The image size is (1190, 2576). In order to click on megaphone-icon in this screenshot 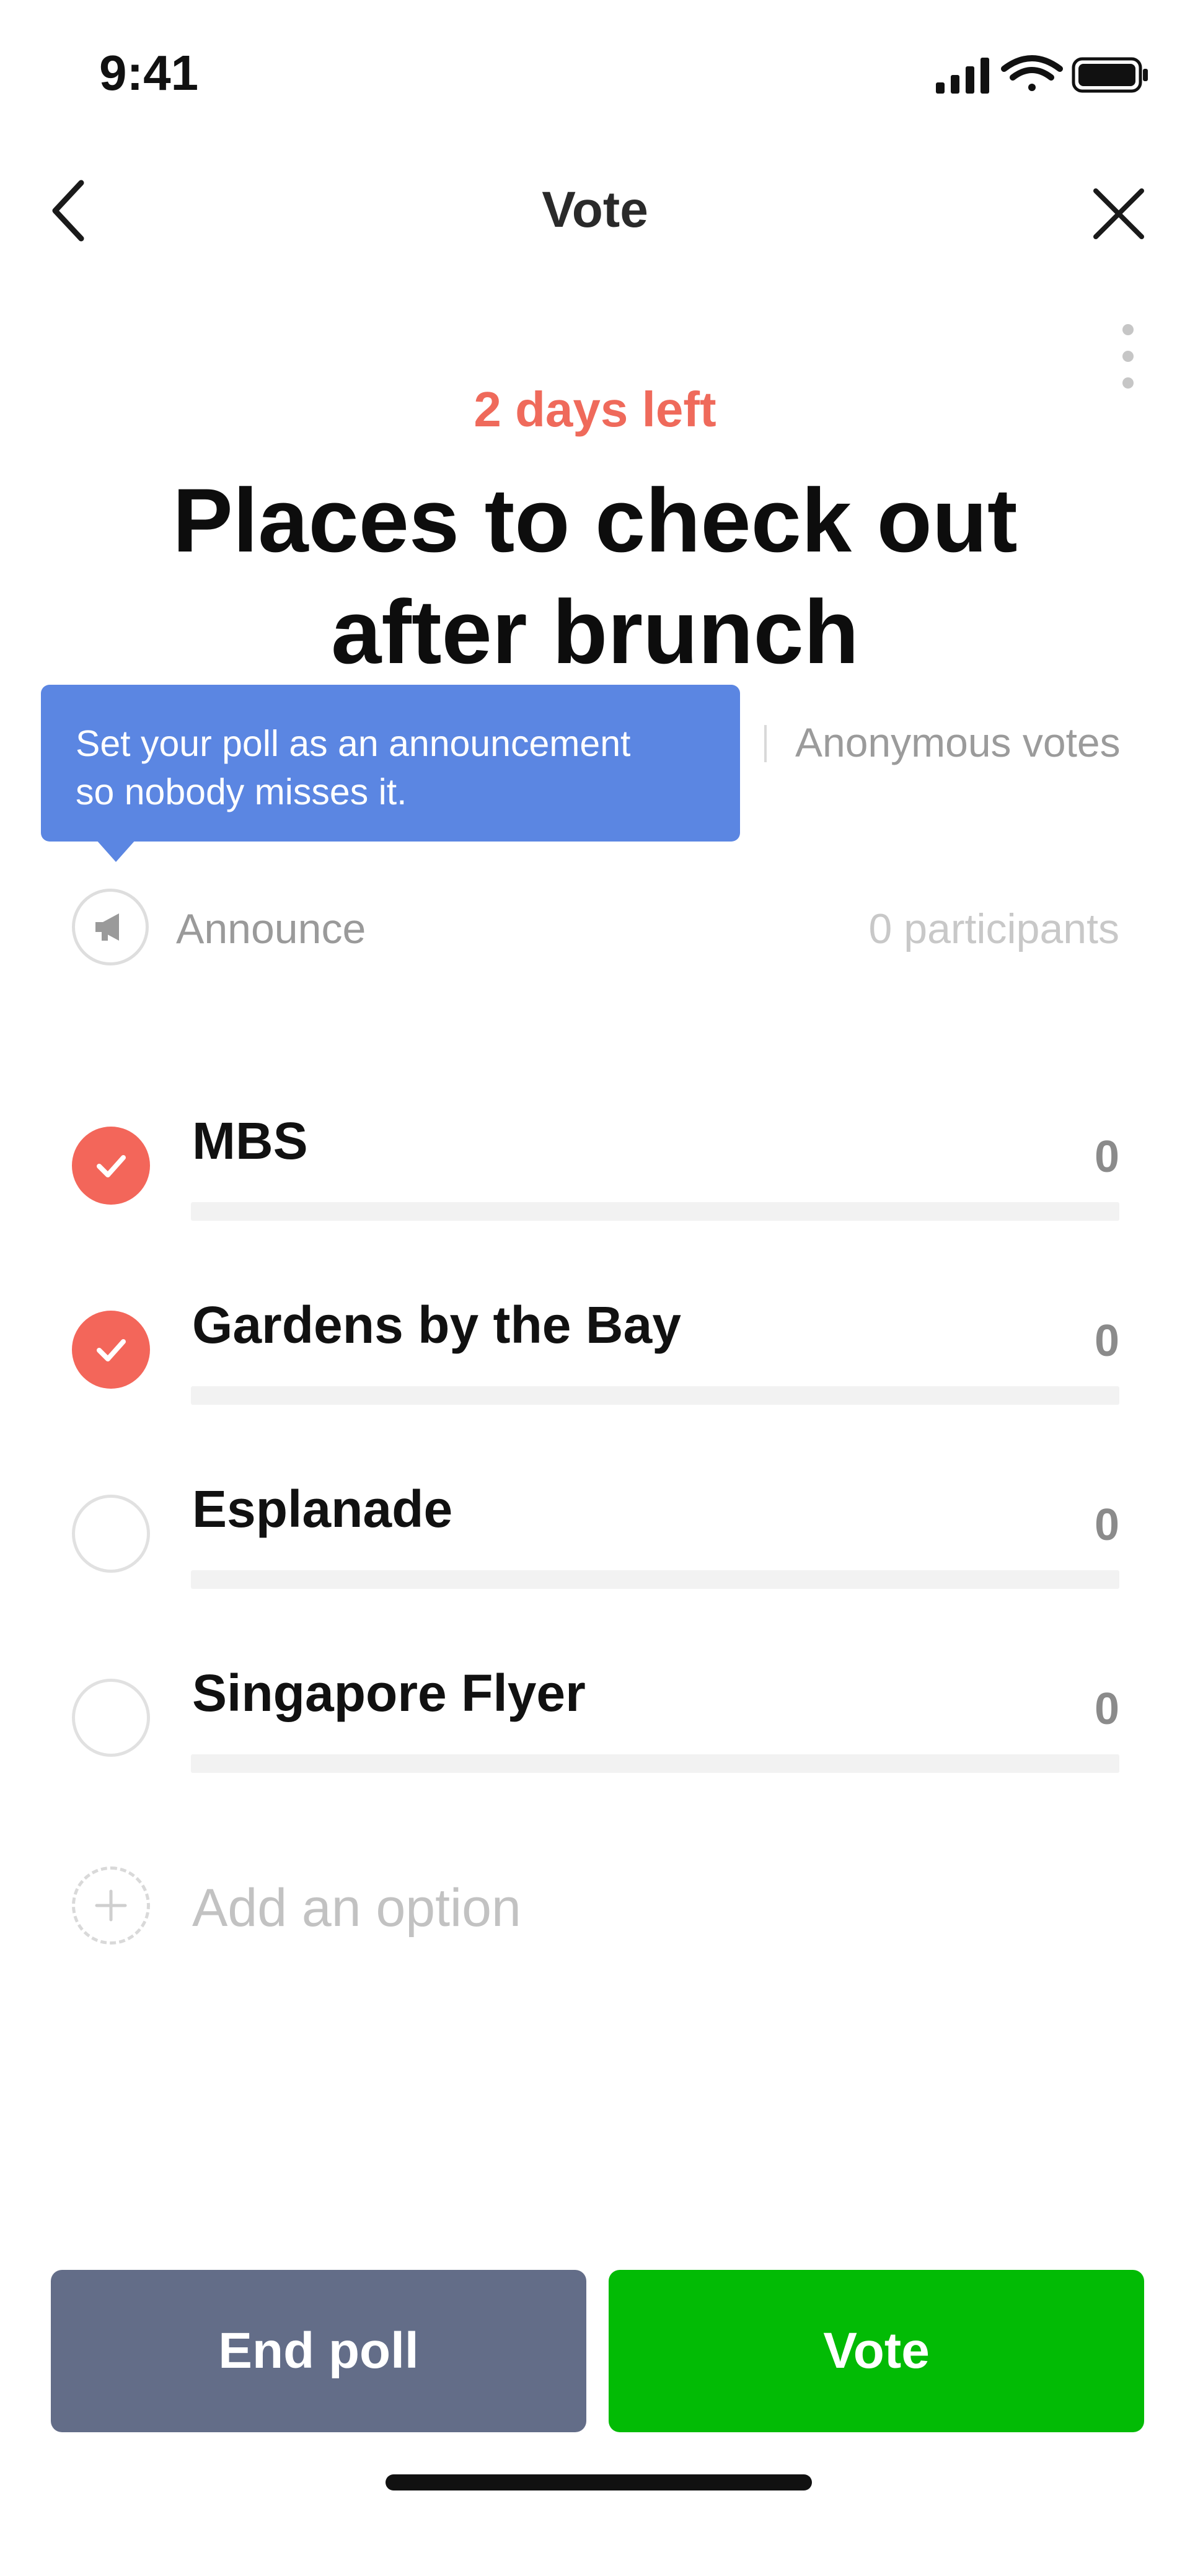, I will do `click(107, 927)`.